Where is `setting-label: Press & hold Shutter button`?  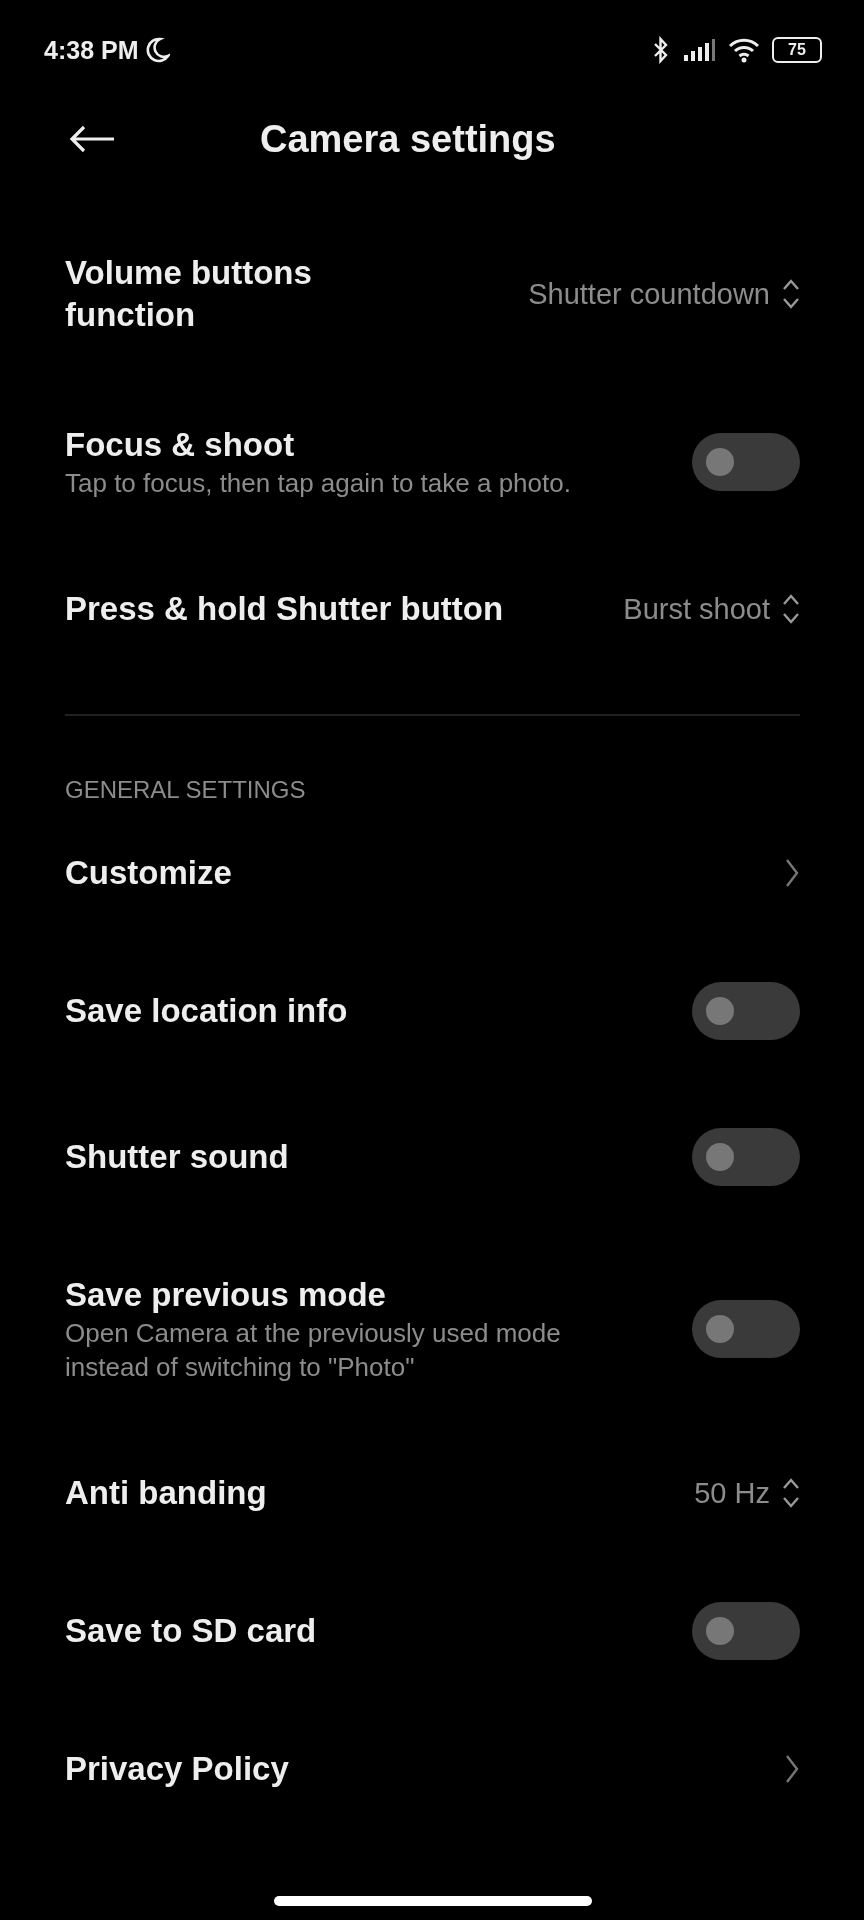
setting-label: Press & hold Shutter button is located at coordinates (284, 609).